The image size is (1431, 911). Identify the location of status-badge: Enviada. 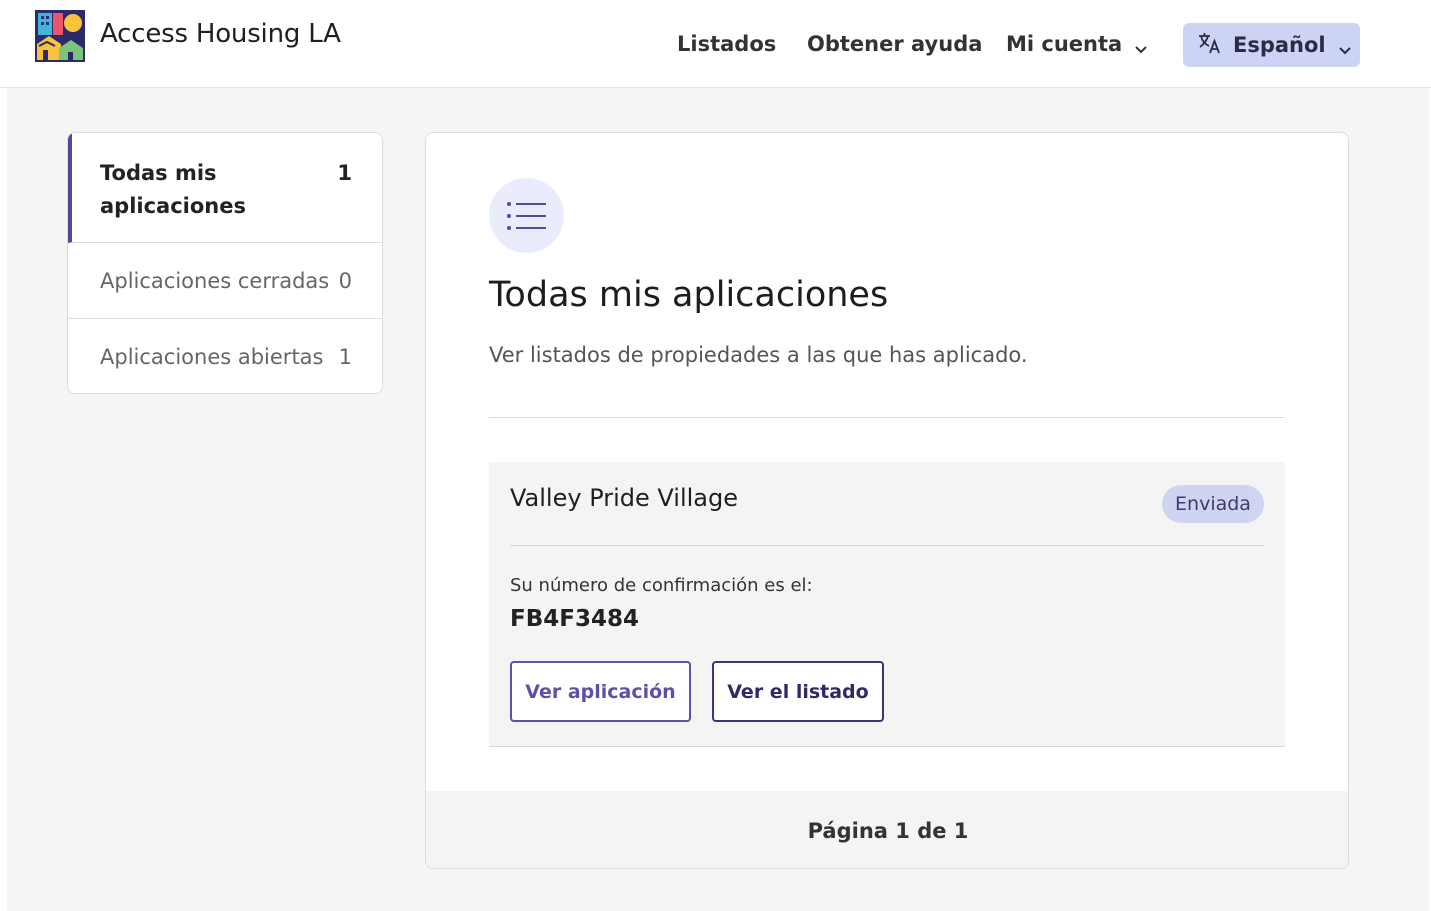
(1213, 504).